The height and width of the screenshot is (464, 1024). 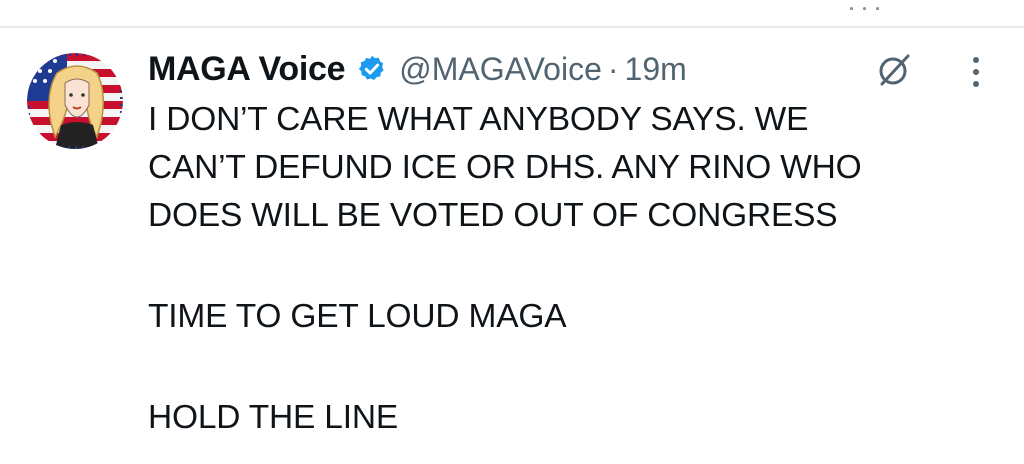 I want to click on handle: @MAGAVoice, so click(x=500, y=69).